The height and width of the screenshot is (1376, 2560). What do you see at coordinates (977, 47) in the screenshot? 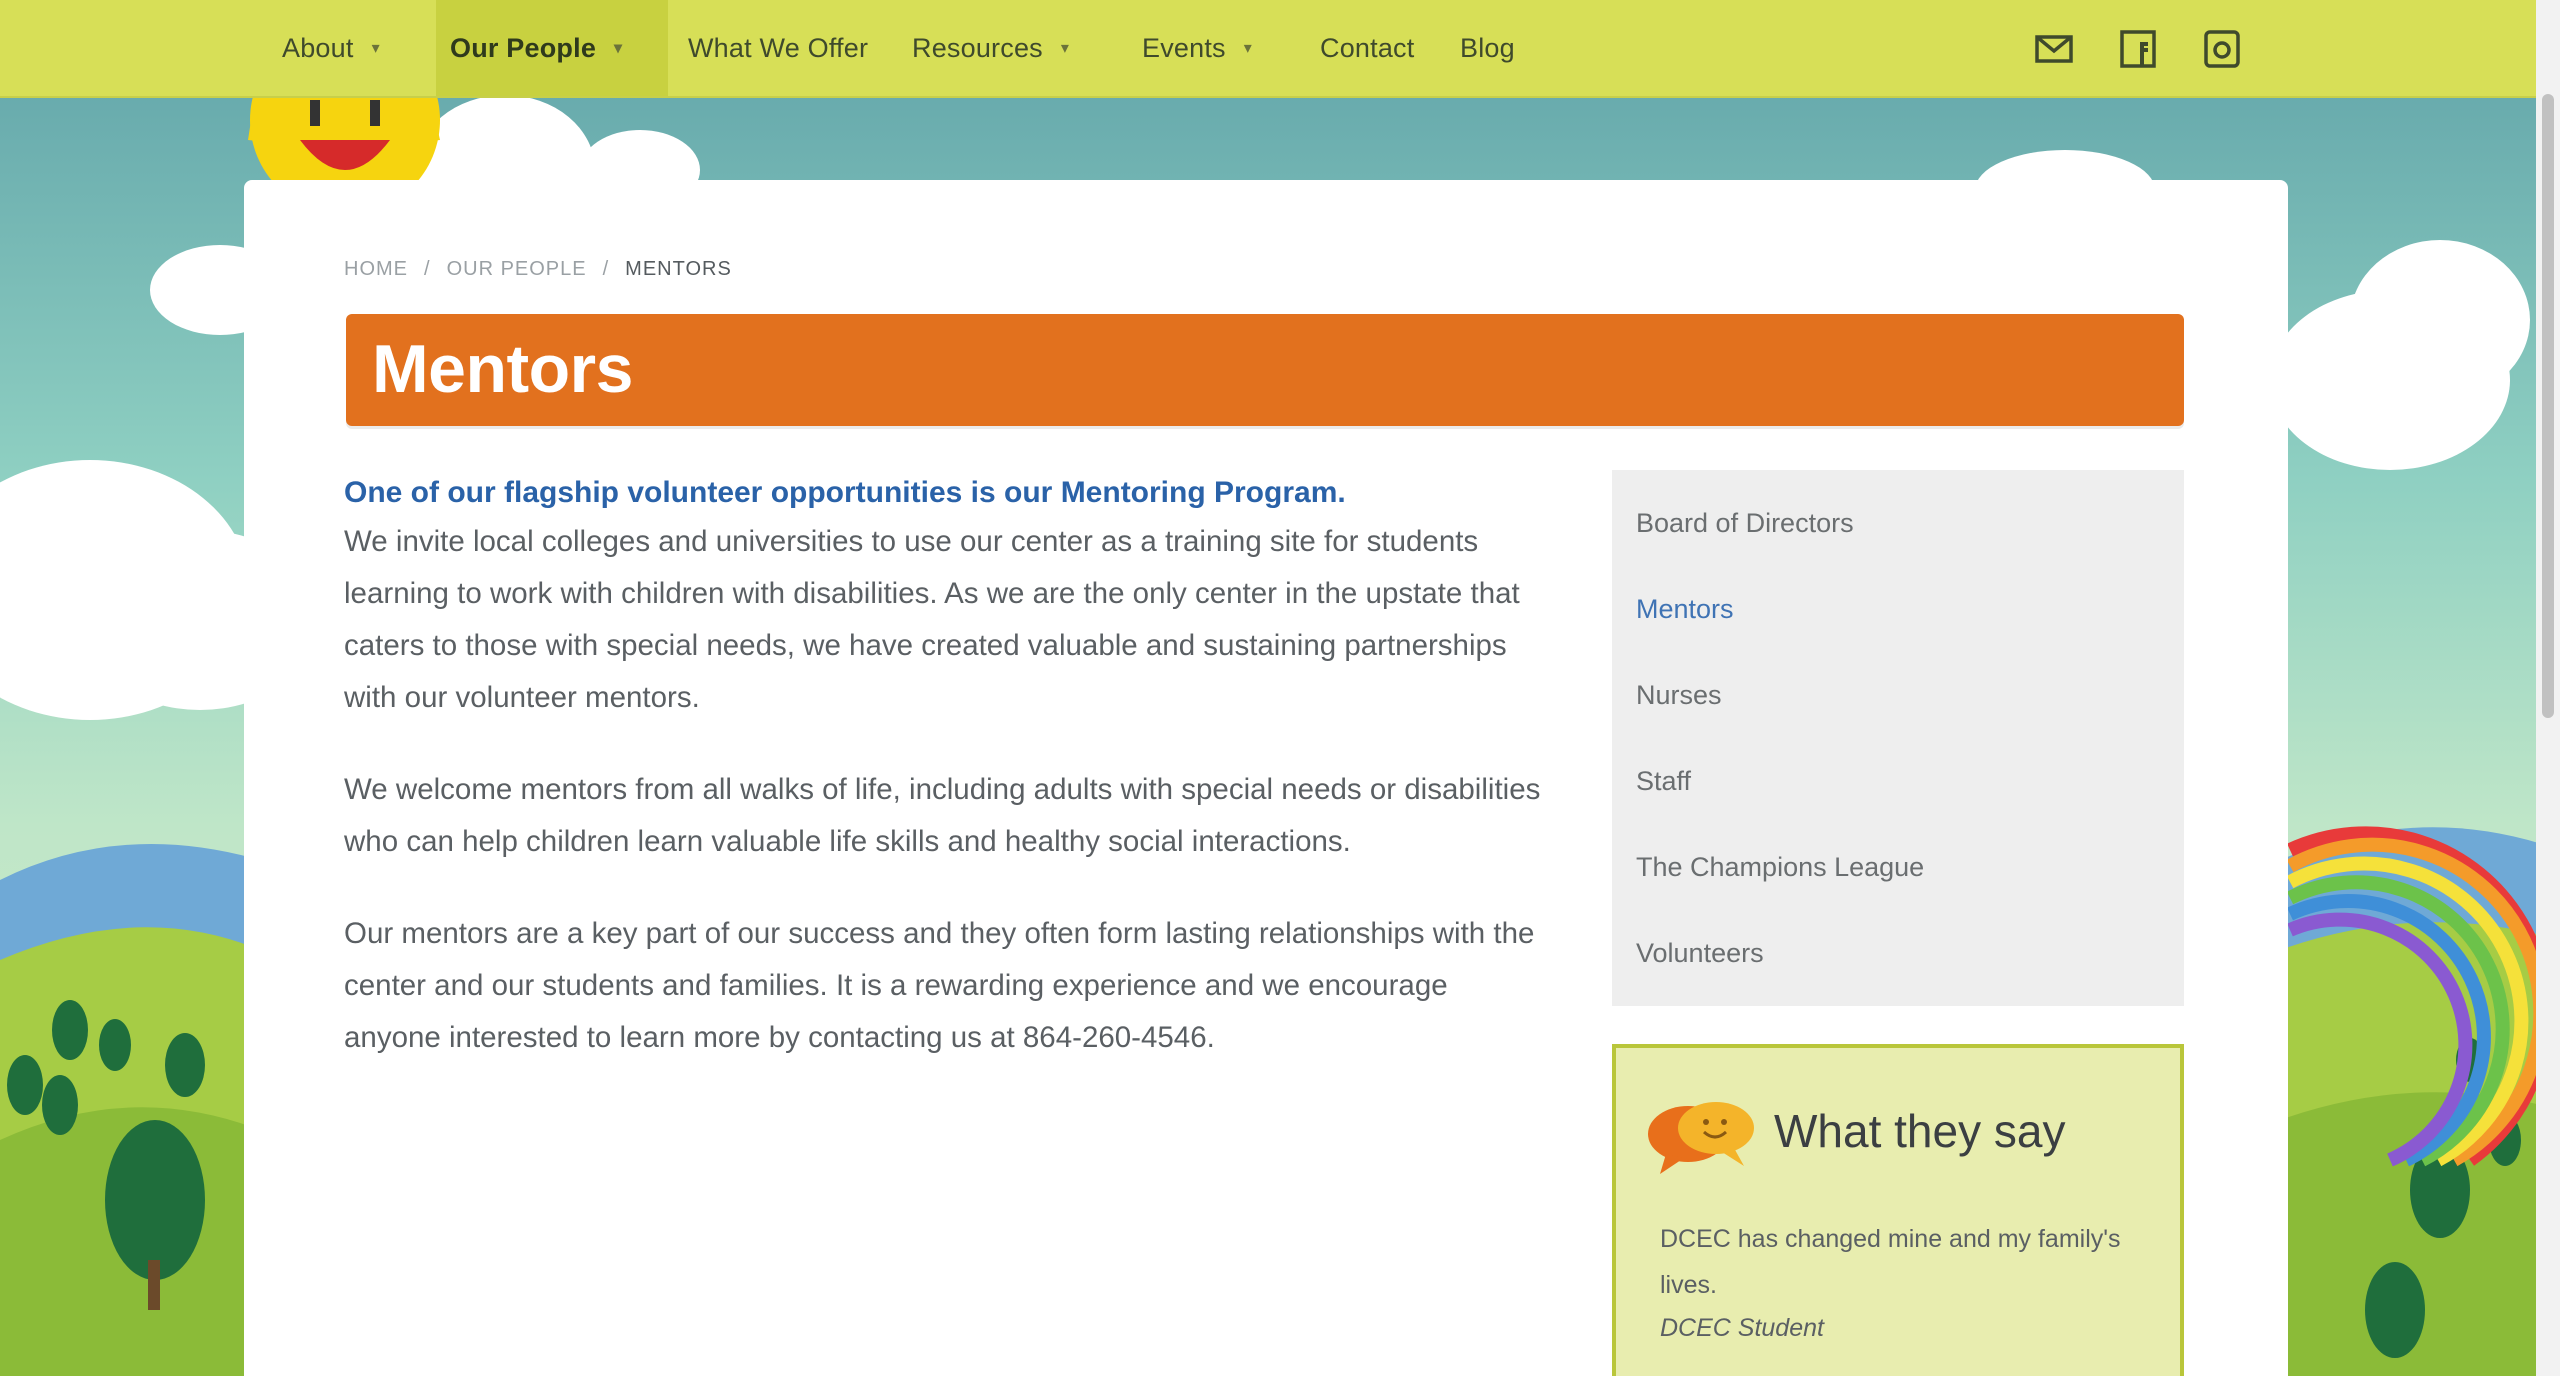
I see `nav-resources-label: Resources` at bounding box center [977, 47].